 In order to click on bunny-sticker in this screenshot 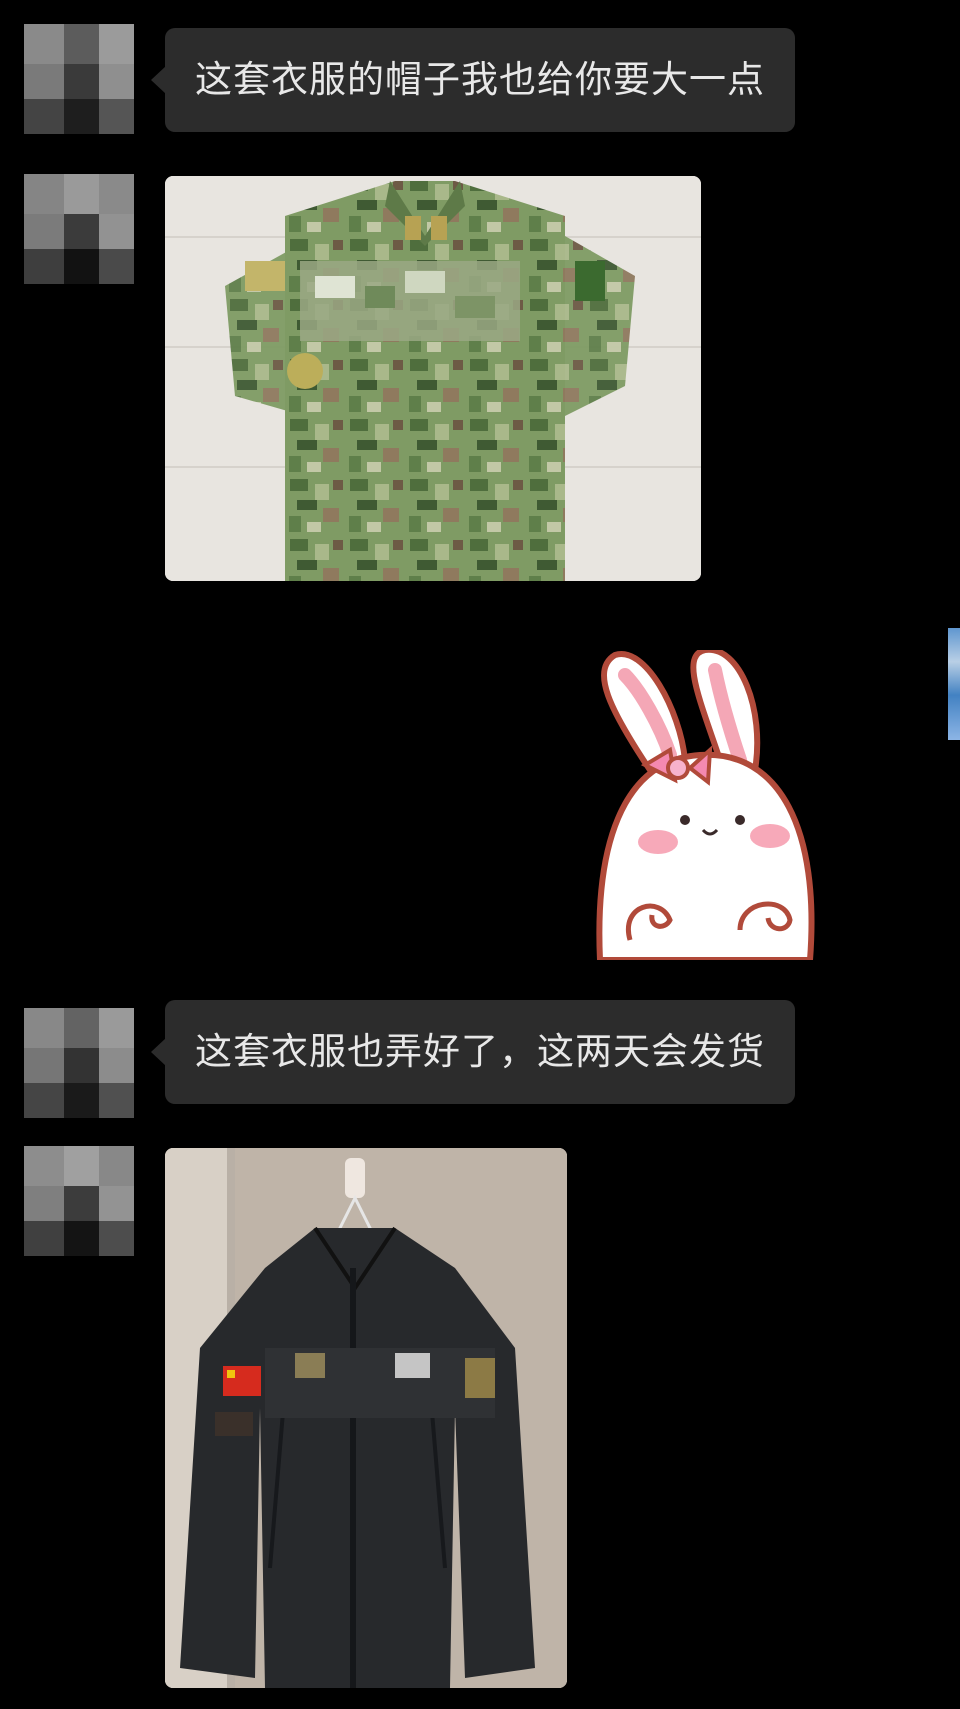, I will do `click(710, 804)`.